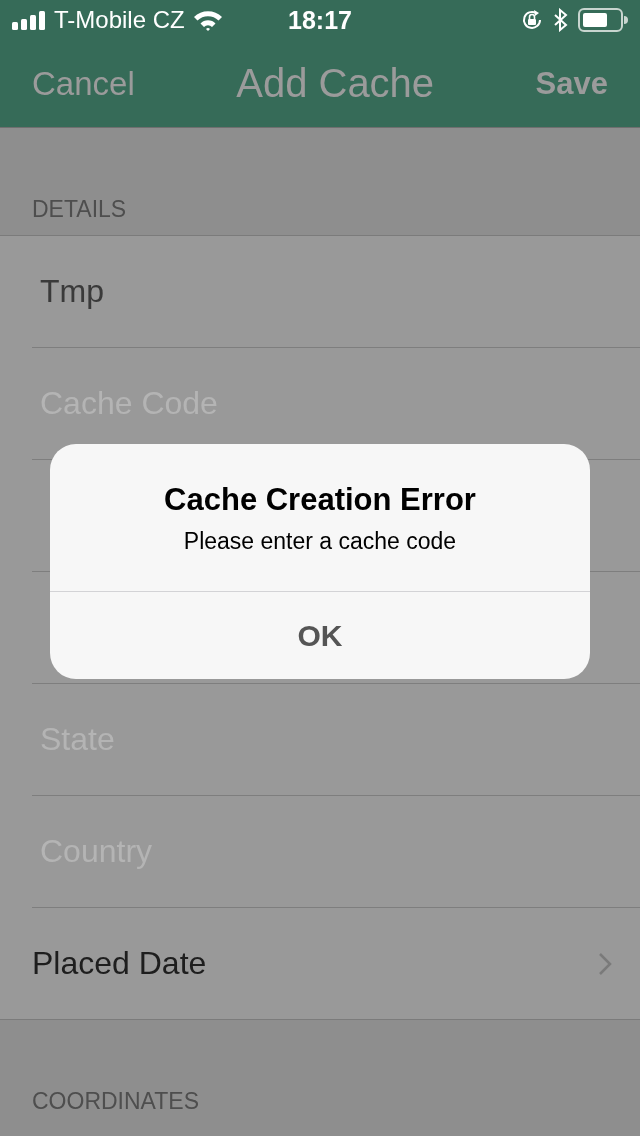  I want to click on section-header: DETAILS, so click(79, 209).